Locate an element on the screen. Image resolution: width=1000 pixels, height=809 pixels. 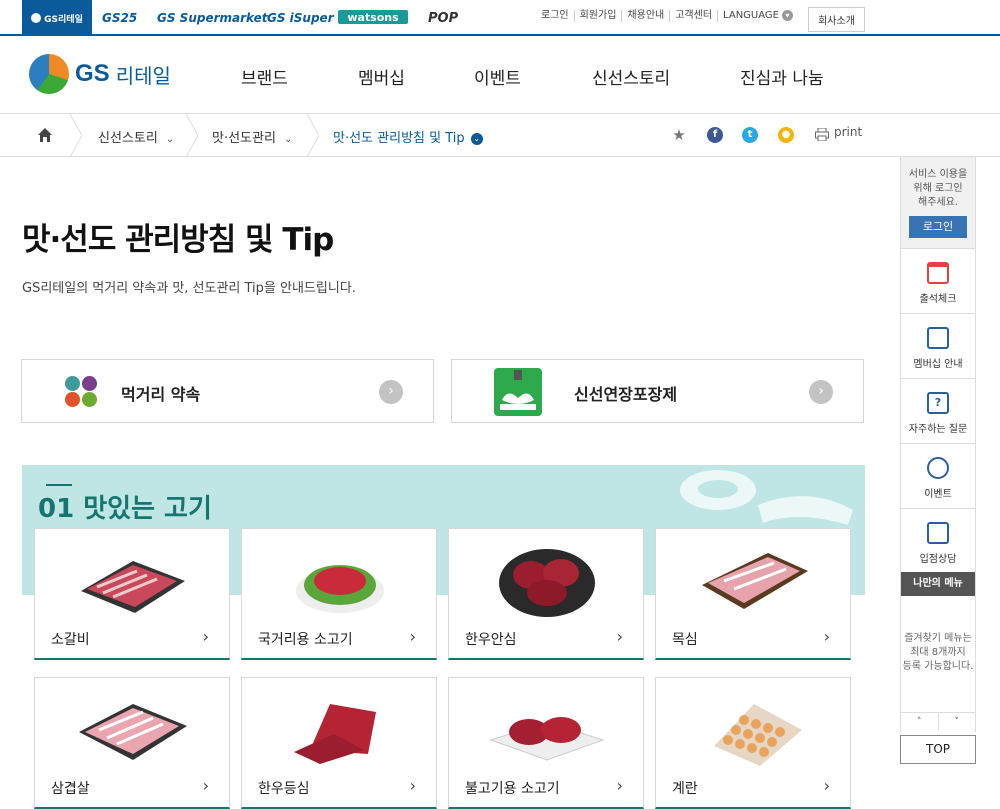
family-site-pop: POP is located at coordinates (443, 18).